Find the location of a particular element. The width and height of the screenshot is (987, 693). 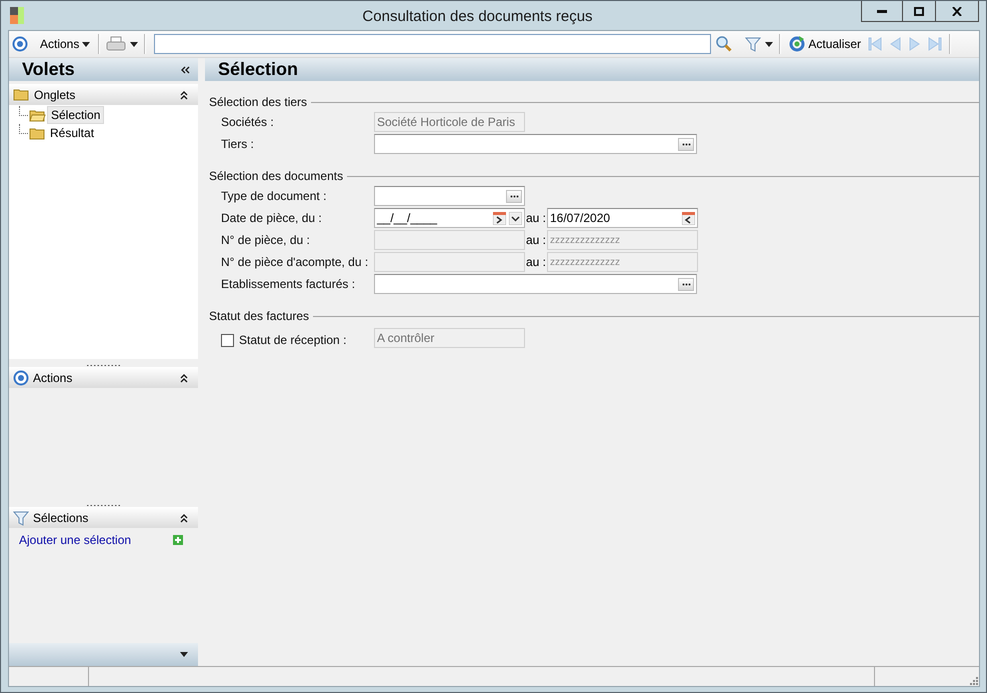

field-label: N° de pièce d'acompte, du : is located at coordinates (295, 262).